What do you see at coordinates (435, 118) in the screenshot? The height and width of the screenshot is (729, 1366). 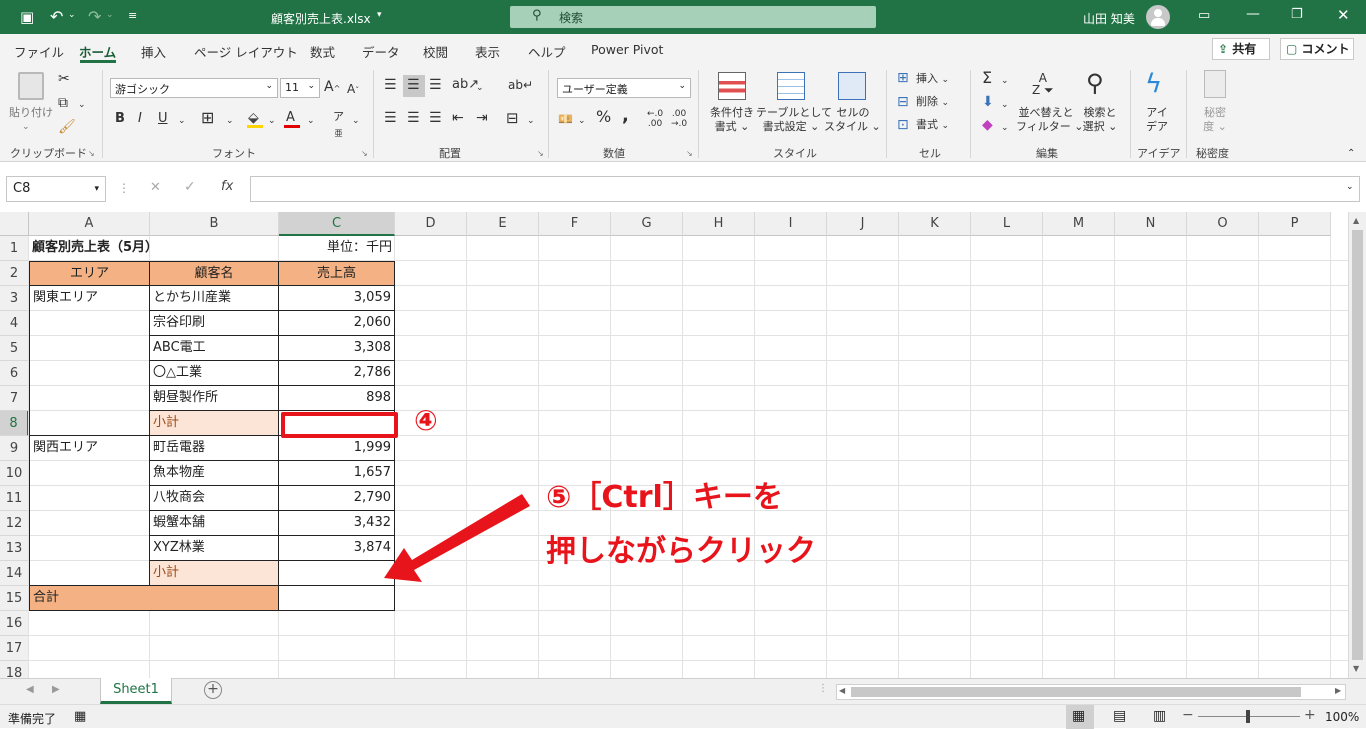 I see `align-right-icon: ☰` at bounding box center [435, 118].